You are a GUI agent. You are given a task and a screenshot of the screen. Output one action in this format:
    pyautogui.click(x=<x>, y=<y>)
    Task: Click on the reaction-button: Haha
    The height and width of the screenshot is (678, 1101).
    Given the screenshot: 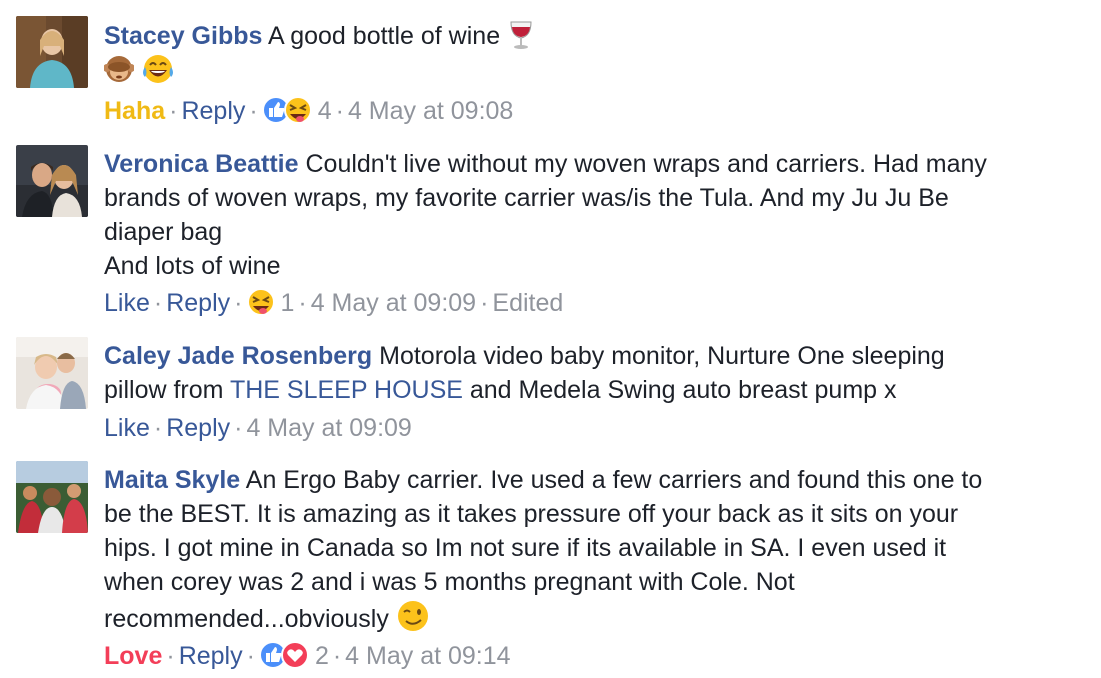 What is the action you would take?
    pyautogui.click(x=134, y=111)
    